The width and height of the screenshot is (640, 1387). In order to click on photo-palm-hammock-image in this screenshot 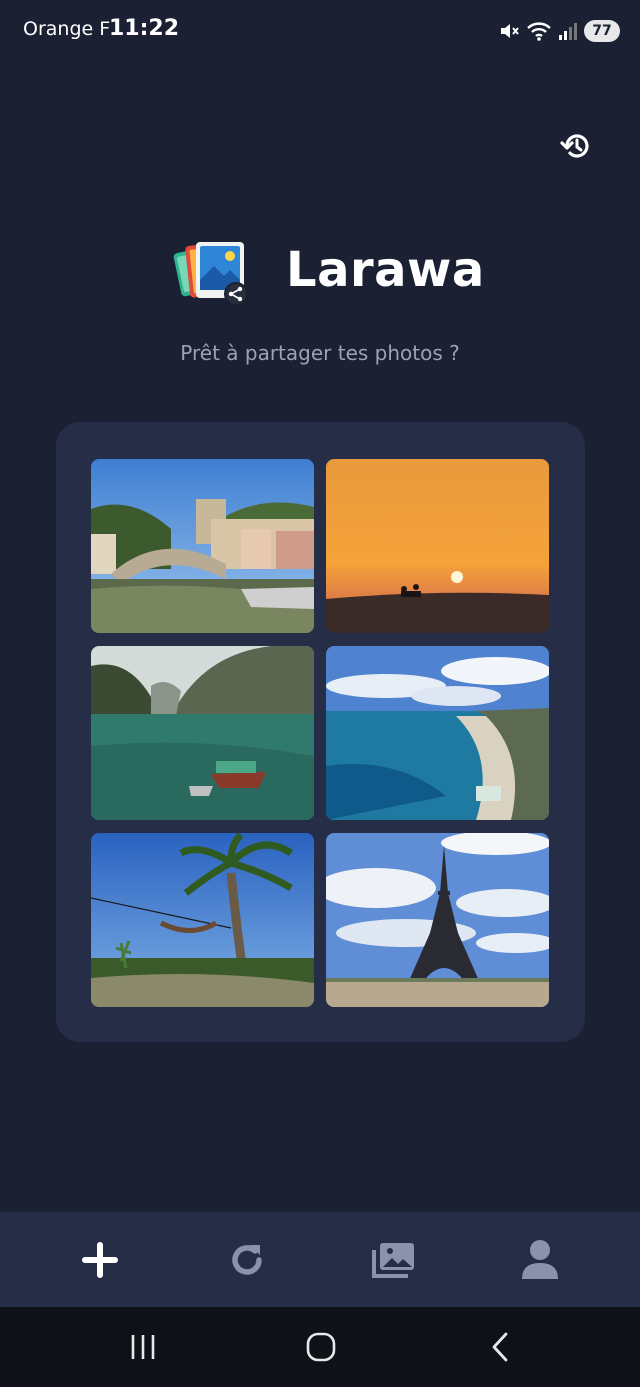, I will do `click(202, 920)`.